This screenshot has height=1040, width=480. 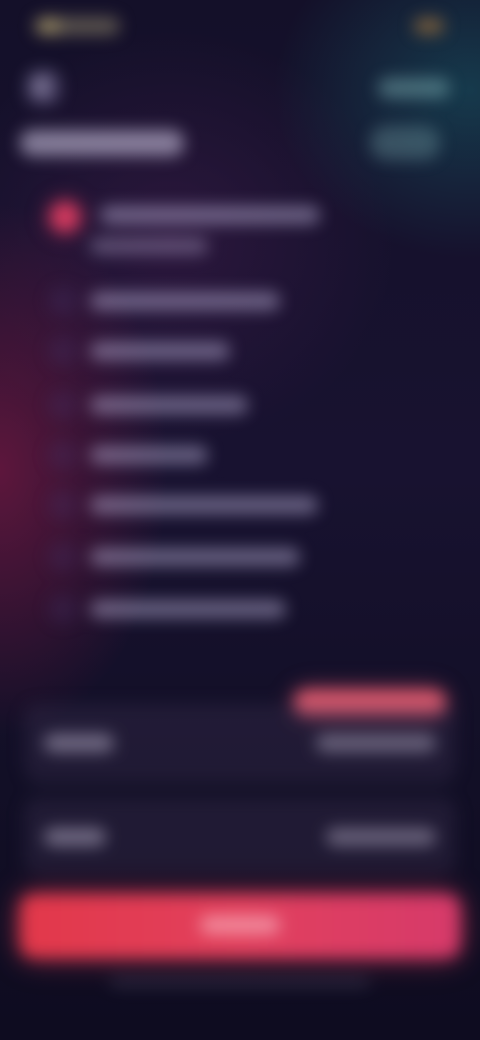 I want to click on chevron-left-icon, so click(x=44, y=86).